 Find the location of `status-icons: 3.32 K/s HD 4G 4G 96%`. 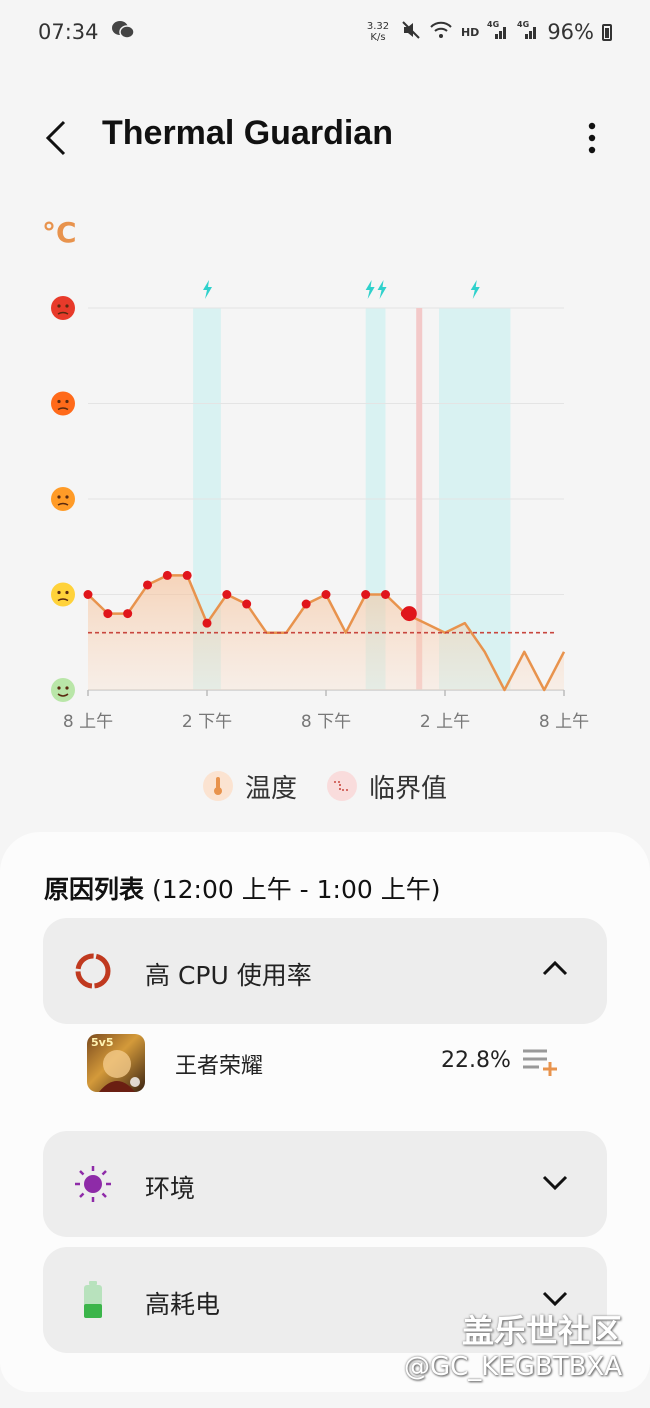

status-icons: 3.32 K/s HD 4G 4G 96% is located at coordinates (487, 32).